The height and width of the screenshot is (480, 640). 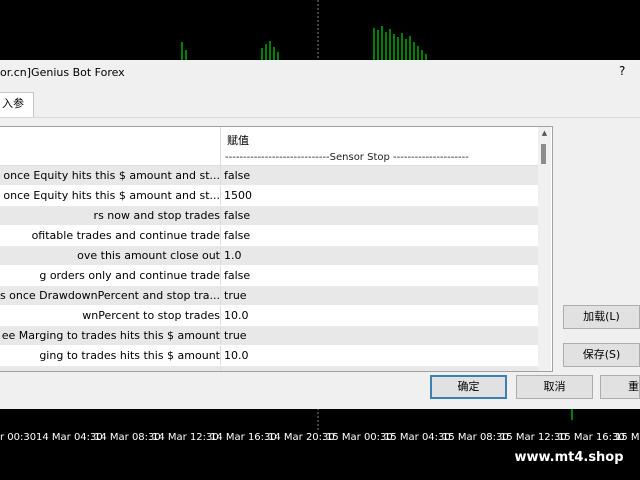 I want to click on parameter-row: ofitable trades and continue trade false, so click(x=269, y=236).